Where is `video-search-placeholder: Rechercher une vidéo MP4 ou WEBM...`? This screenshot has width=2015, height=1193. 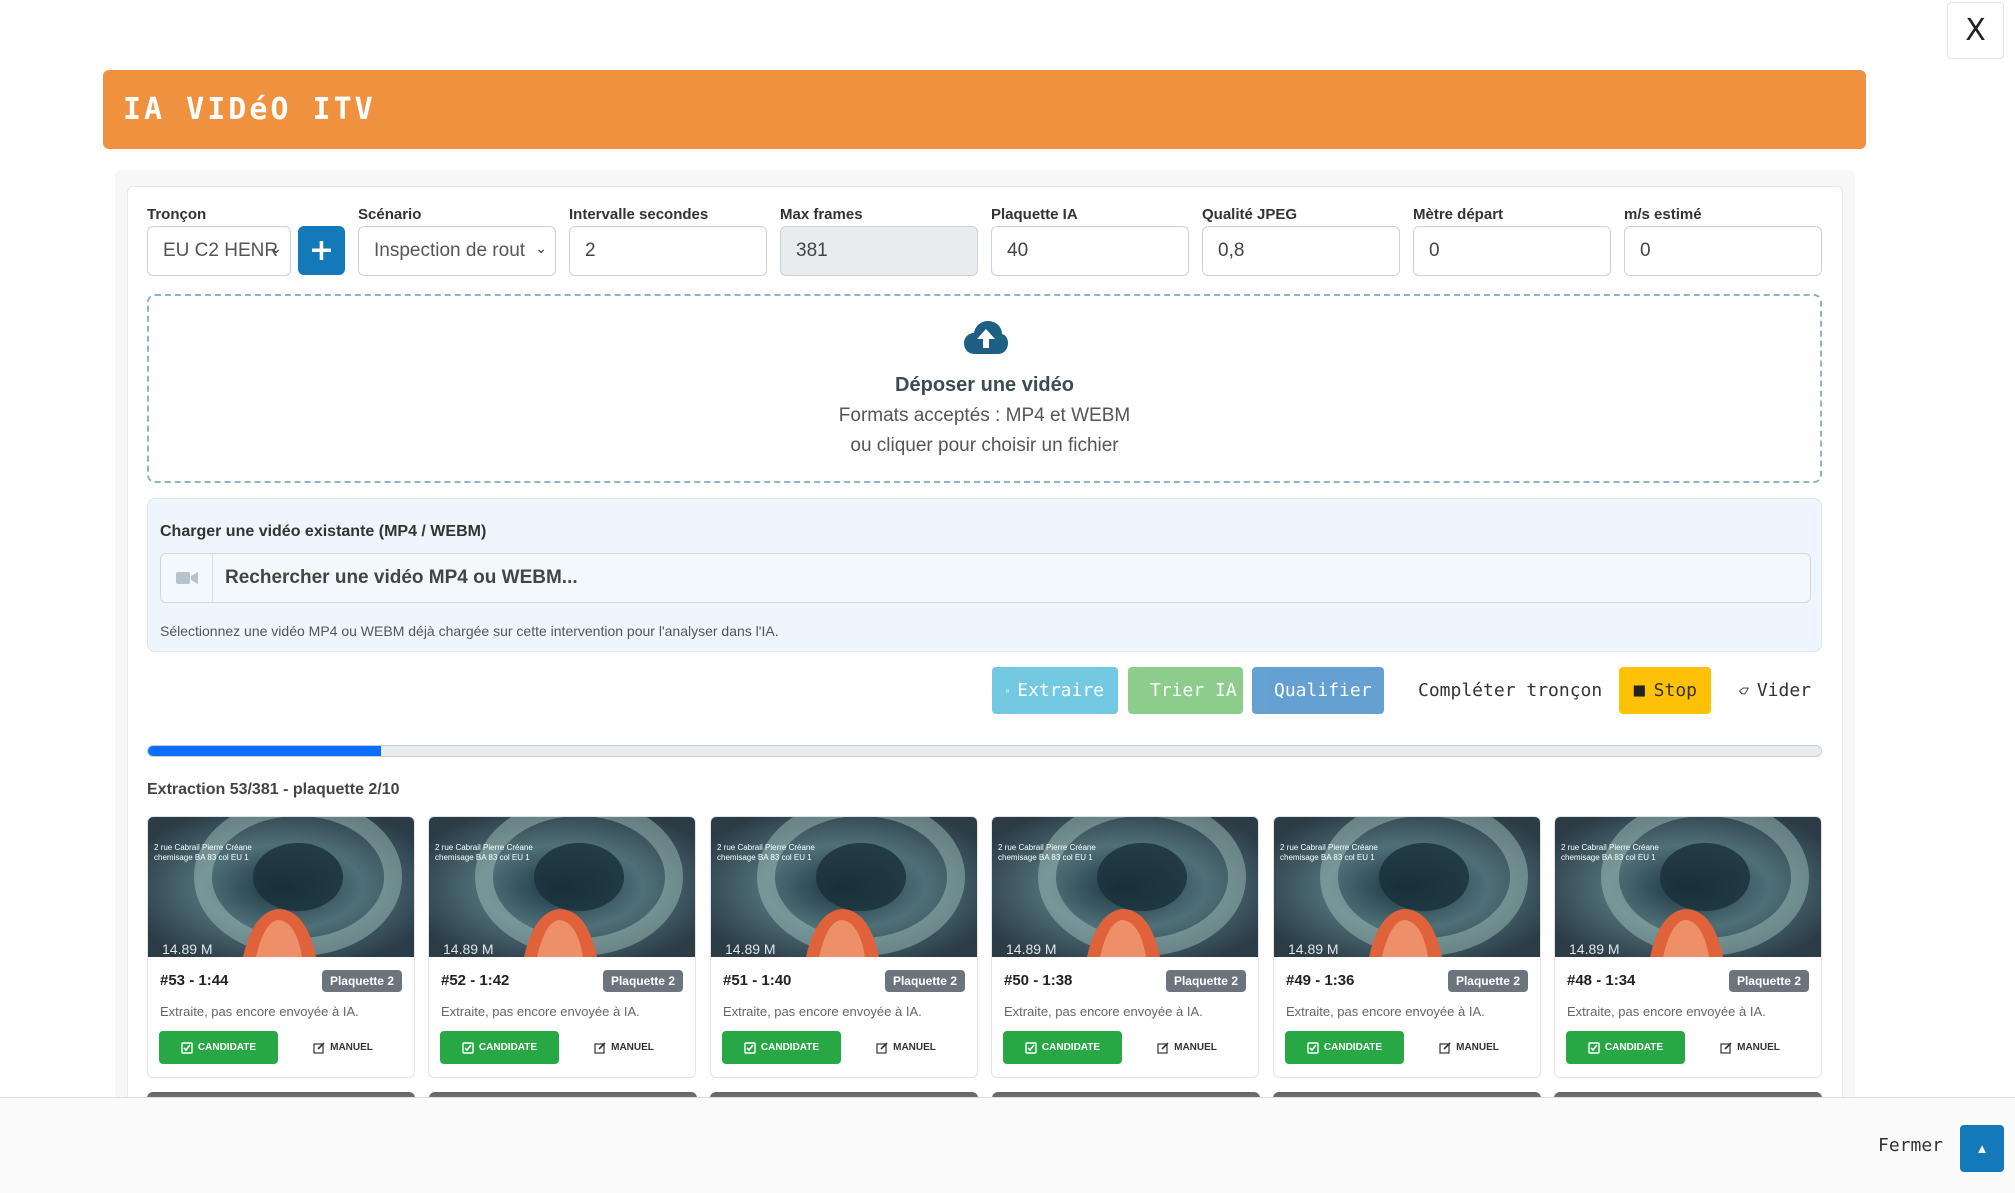 video-search-placeholder: Rechercher une vidéo MP4 ou WEBM... is located at coordinates (401, 577).